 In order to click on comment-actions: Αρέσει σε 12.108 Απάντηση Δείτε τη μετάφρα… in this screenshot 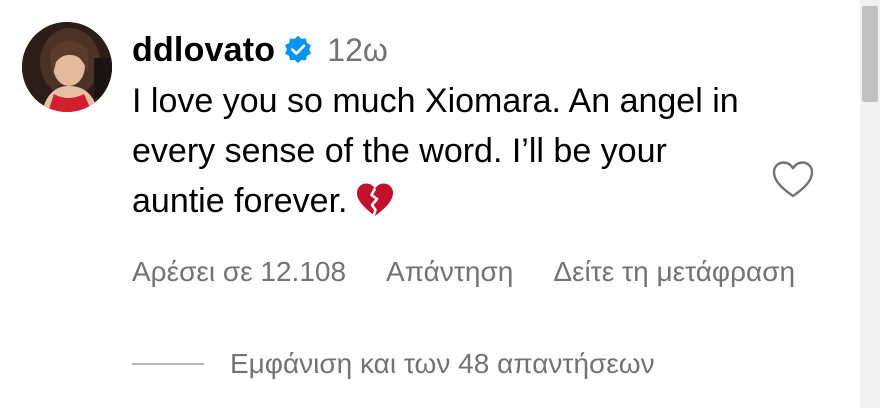, I will do `click(496, 276)`.